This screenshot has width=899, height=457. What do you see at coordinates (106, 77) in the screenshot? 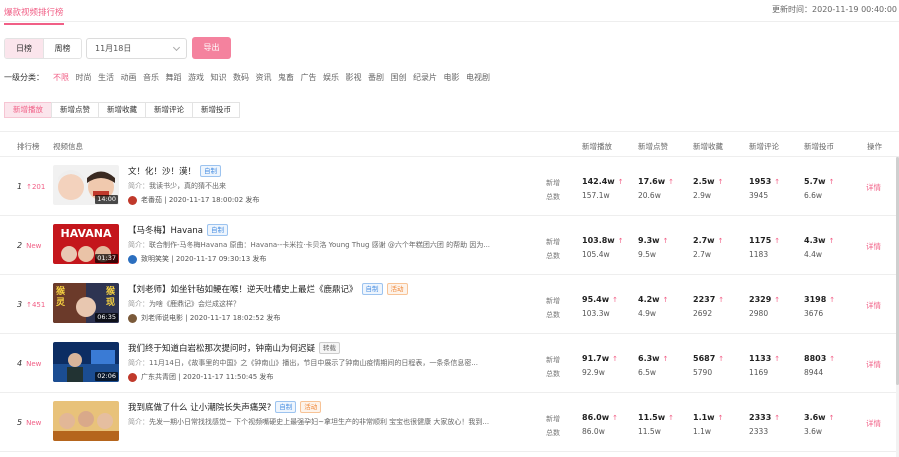
I see `category-item: 生活` at bounding box center [106, 77].